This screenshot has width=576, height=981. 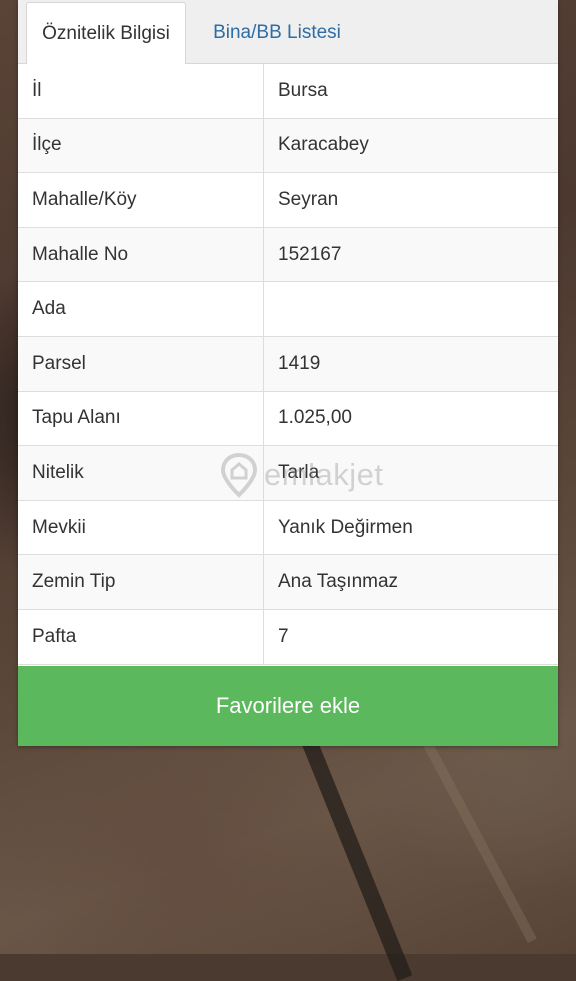 I want to click on row-label: Nitelik, so click(x=141, y=473).